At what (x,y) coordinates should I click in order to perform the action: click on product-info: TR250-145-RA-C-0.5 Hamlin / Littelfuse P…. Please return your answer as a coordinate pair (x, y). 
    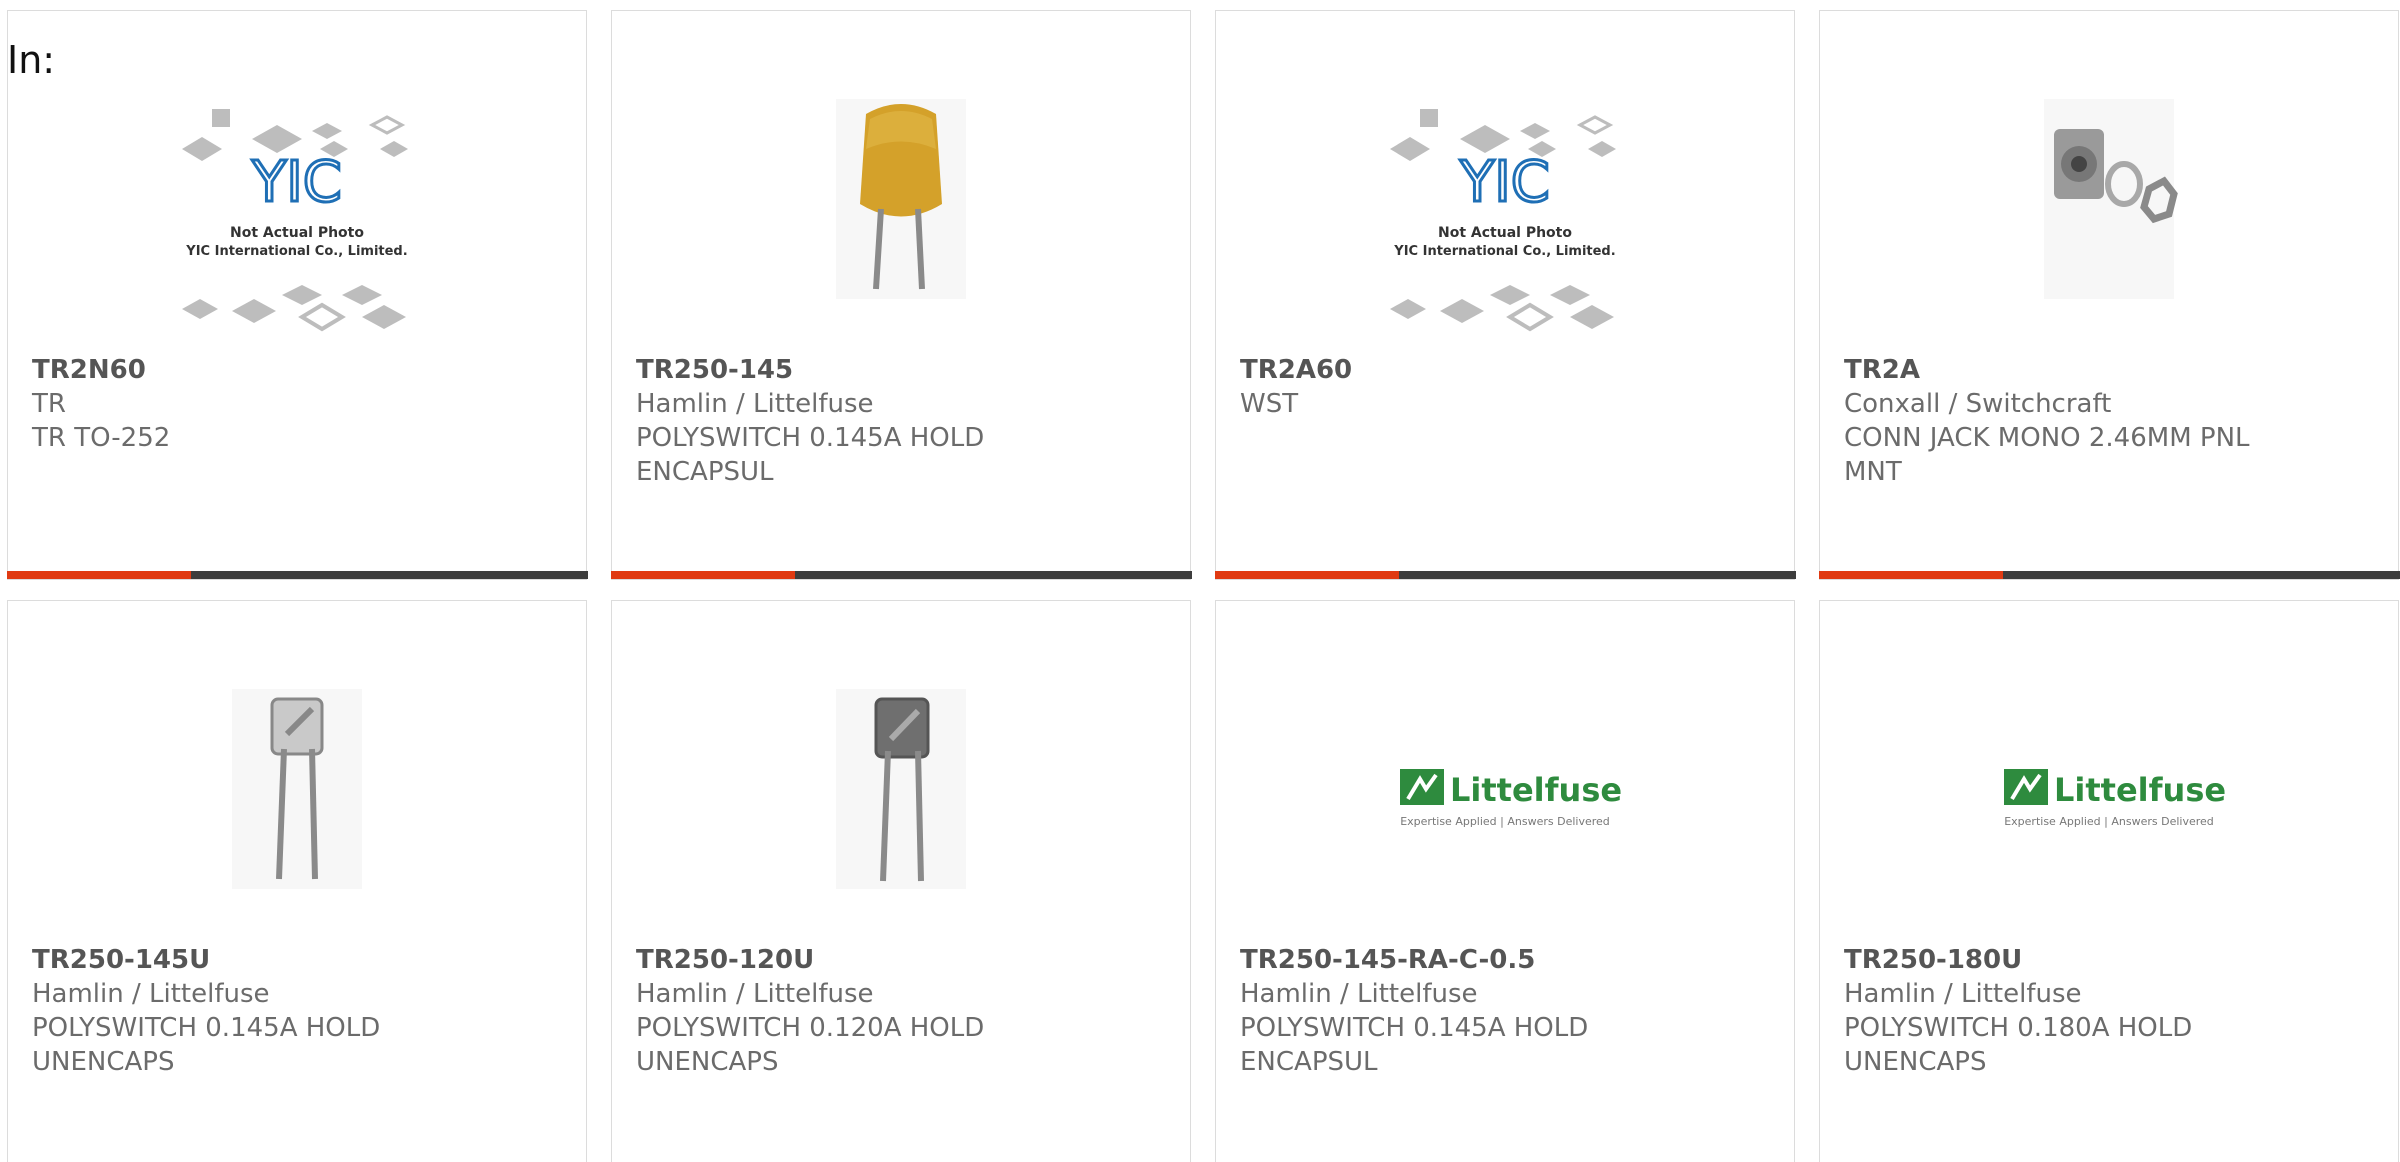
    Looking at the image, I should click on (1505, 1011).